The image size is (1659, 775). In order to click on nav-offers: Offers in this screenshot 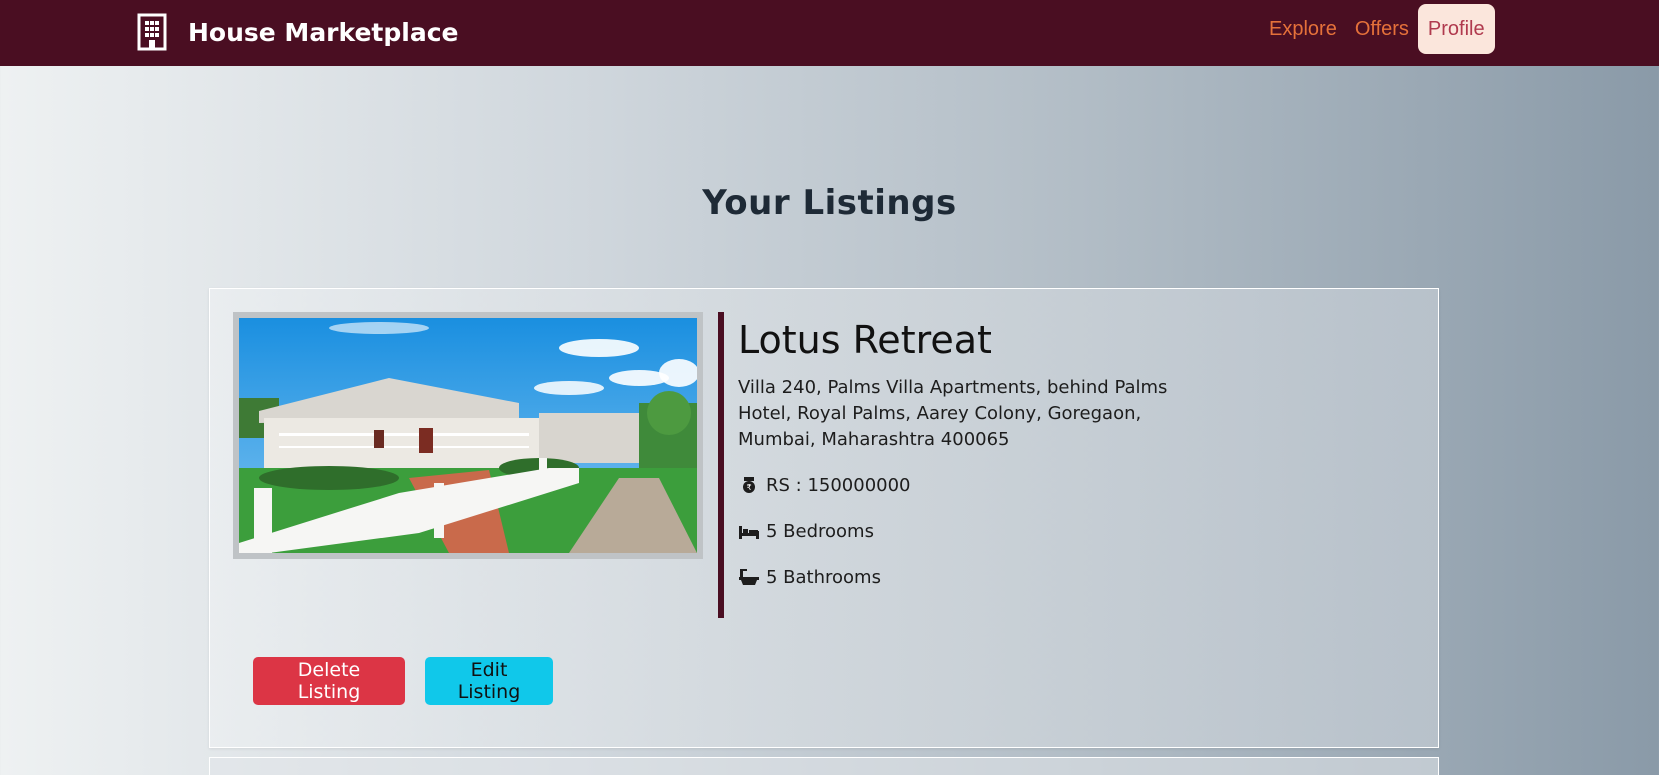, I will do `click(1382, 29)`.